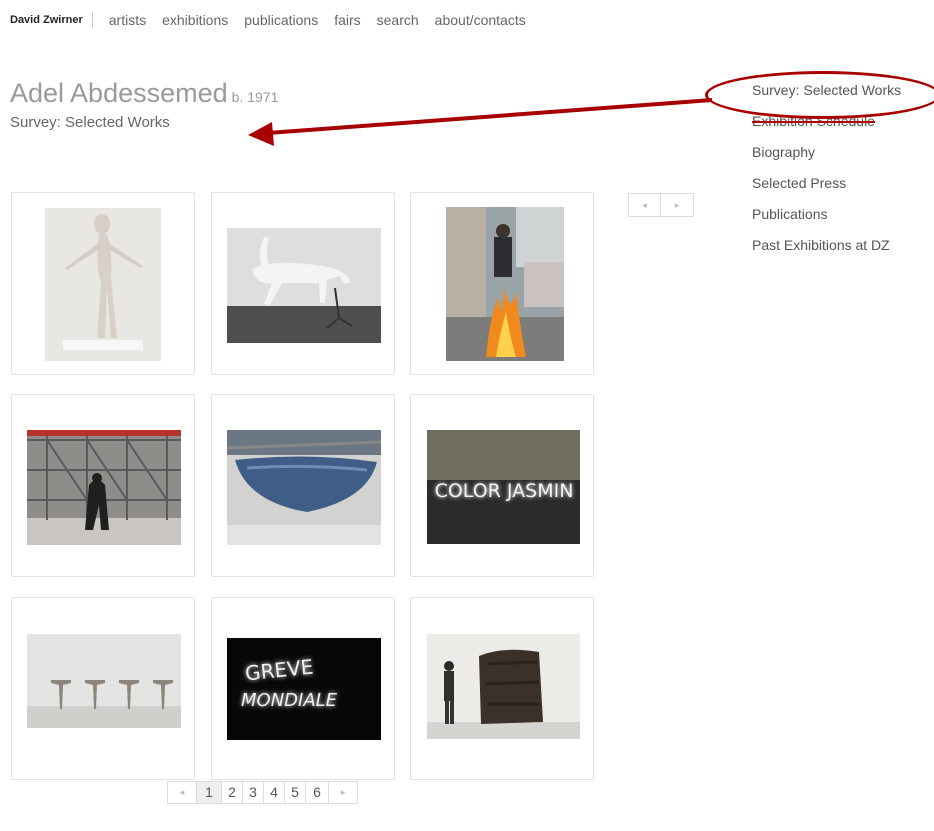 The image size is (934, 831). What do you see at coordinates (295, 792) in the screenshot?
I see `pager-page-5: 5` at bounding box center [295, 792].